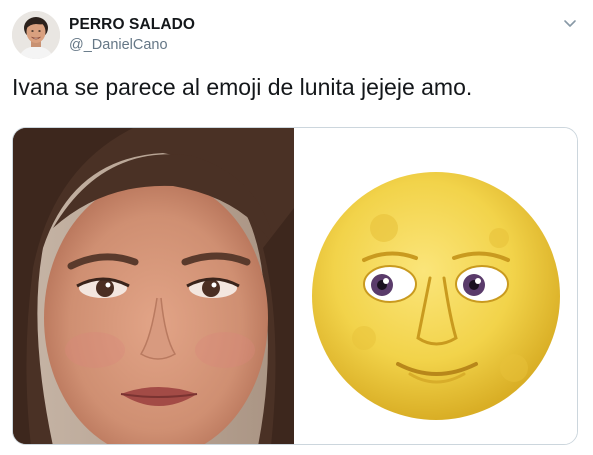  I want to click on chevron-down-icon, so click(570, 23).